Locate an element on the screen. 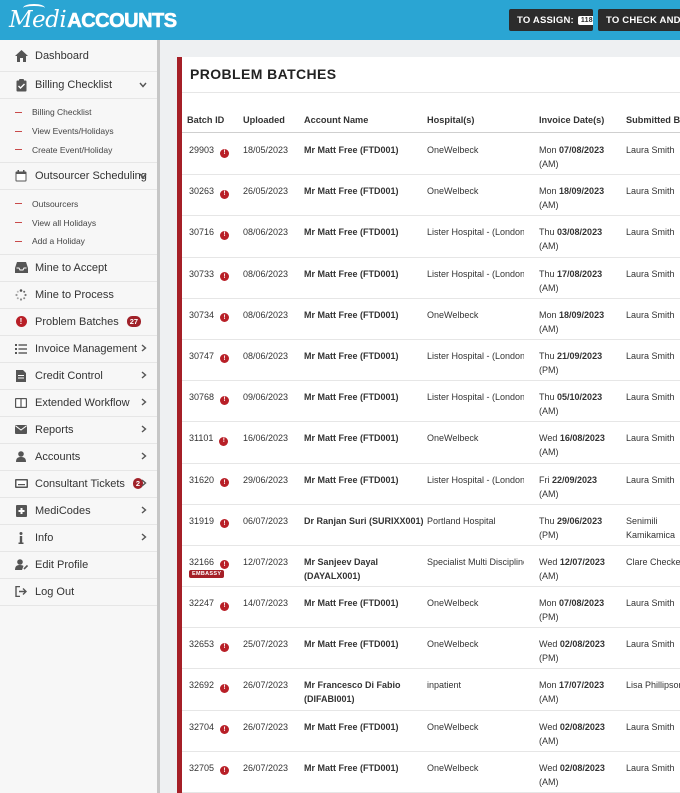  sidebar-item-accounts: Accounts is located at coordinates (78, 457).